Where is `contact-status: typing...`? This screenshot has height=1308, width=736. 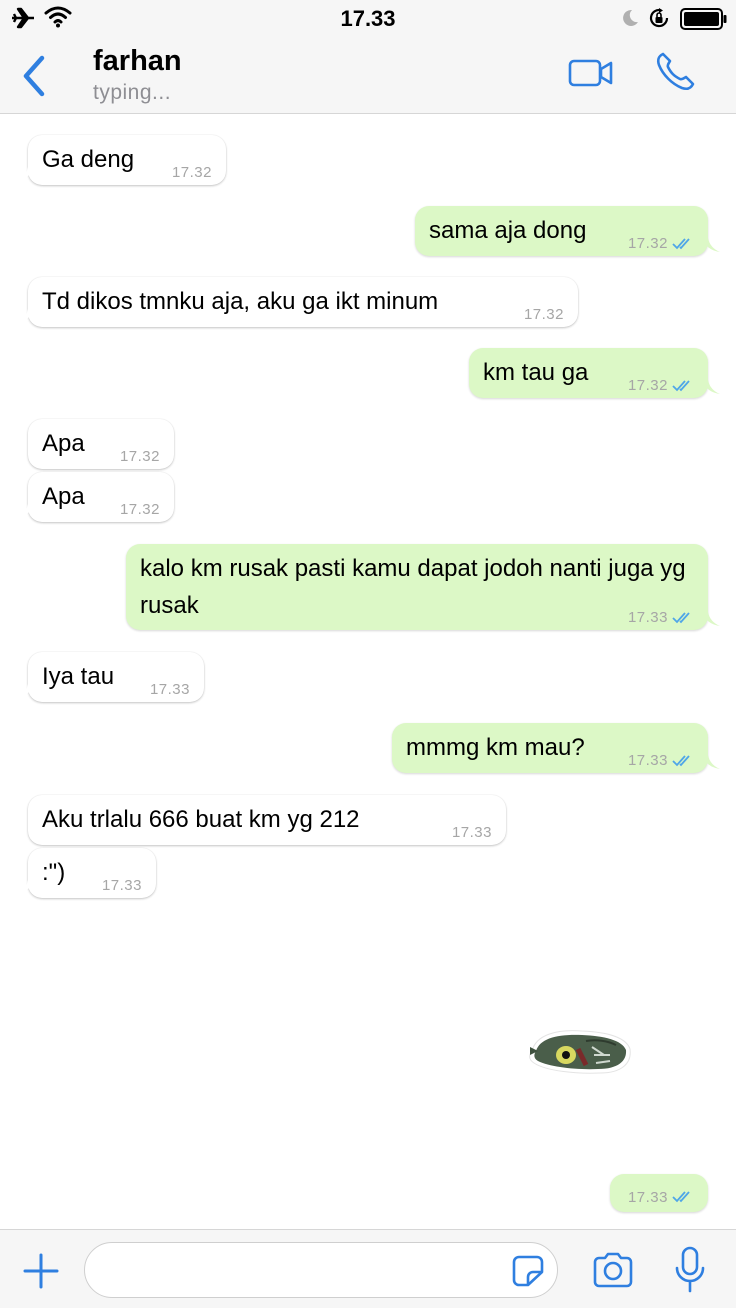 contact-status: typing... is located at coordinates (132, 92).